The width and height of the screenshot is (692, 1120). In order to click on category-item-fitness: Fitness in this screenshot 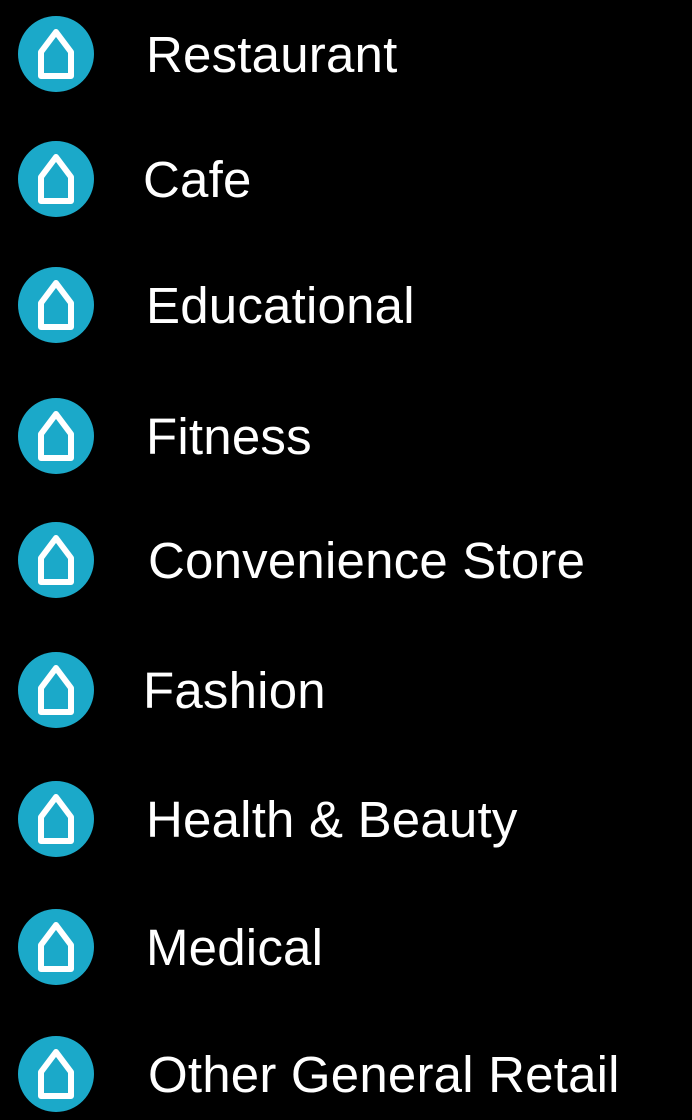, I will do `click(346, 439)`.